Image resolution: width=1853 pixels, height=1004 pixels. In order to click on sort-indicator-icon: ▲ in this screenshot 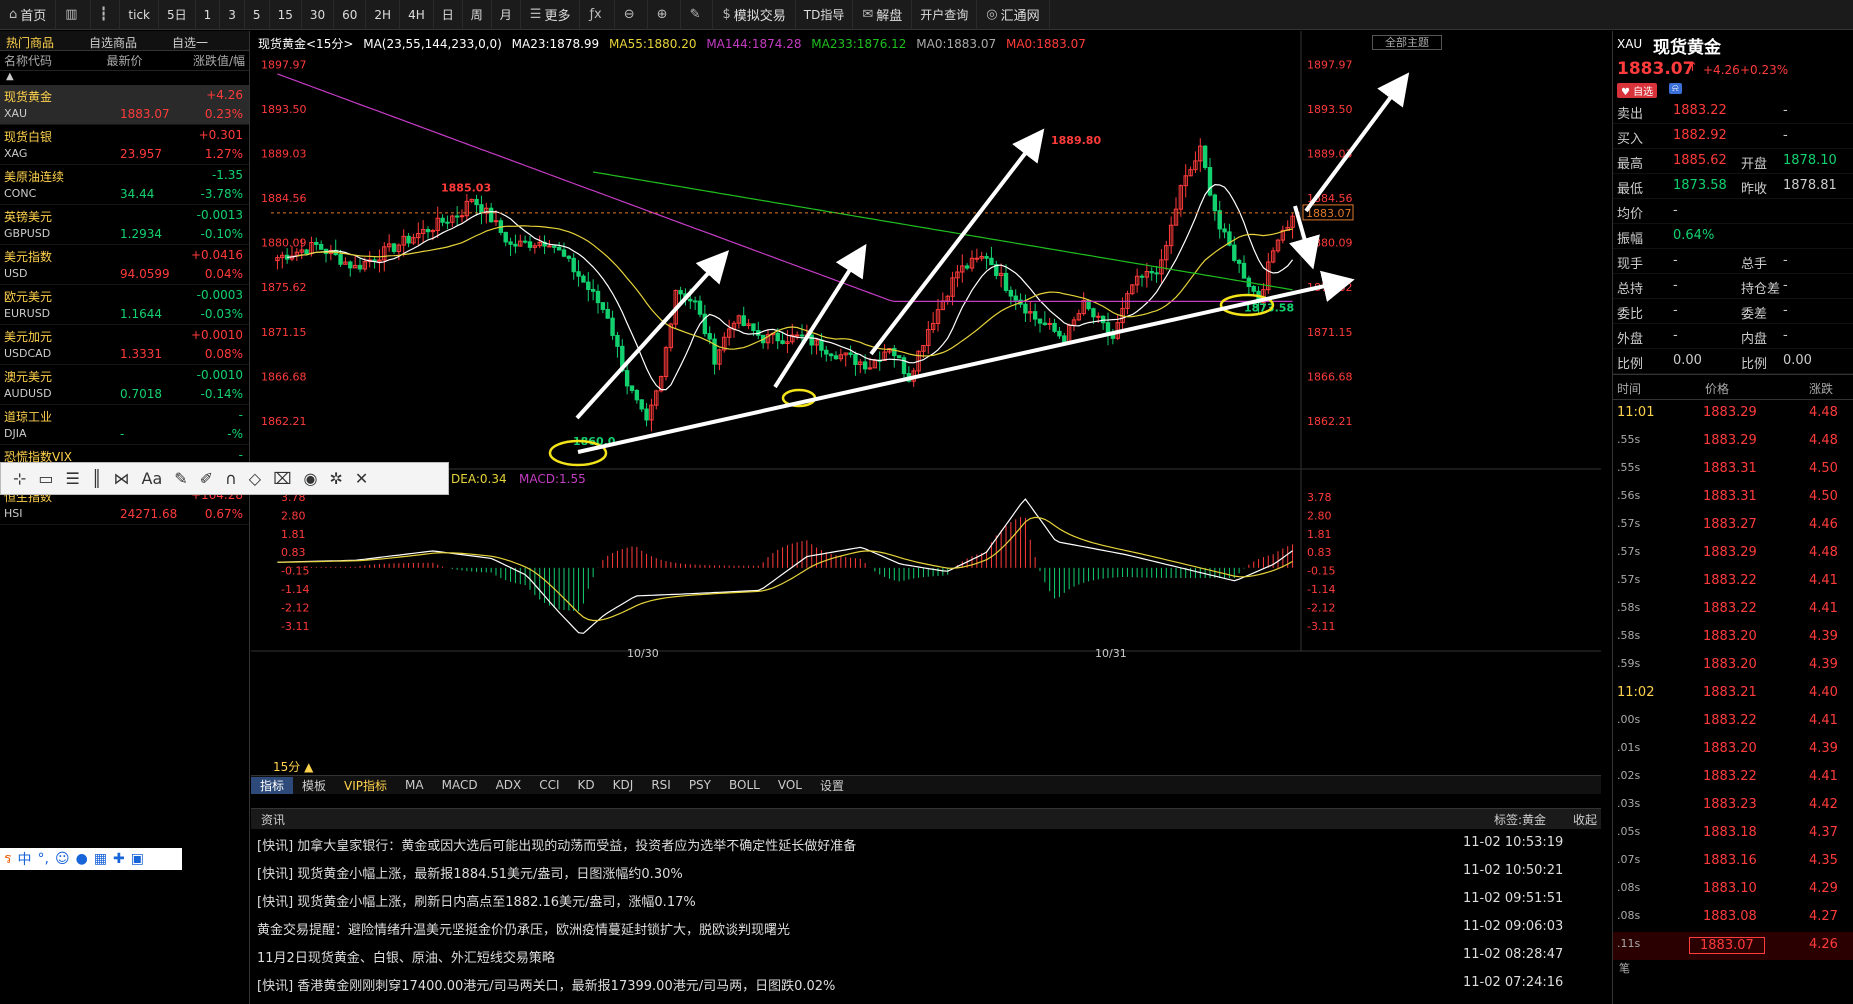, I will do `click(124, 78)`.